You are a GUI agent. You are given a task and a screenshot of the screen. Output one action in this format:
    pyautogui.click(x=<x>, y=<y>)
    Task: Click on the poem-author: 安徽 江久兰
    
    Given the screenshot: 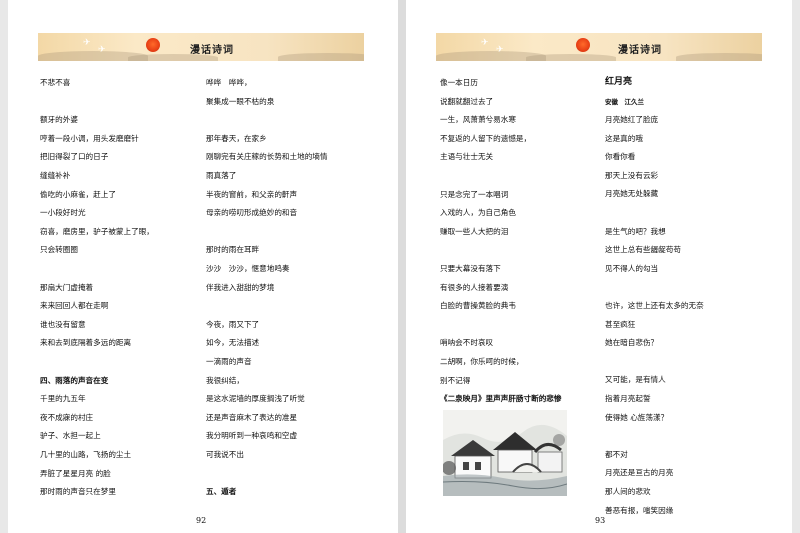 What is the action you would take?
    pyautogui.click(x=624, y=102)
    